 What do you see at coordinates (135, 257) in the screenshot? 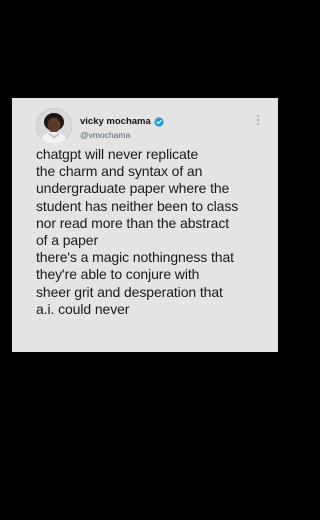
I see `tweet-text-line: there's a magic nothingness that` at bounding box center [135, 257].